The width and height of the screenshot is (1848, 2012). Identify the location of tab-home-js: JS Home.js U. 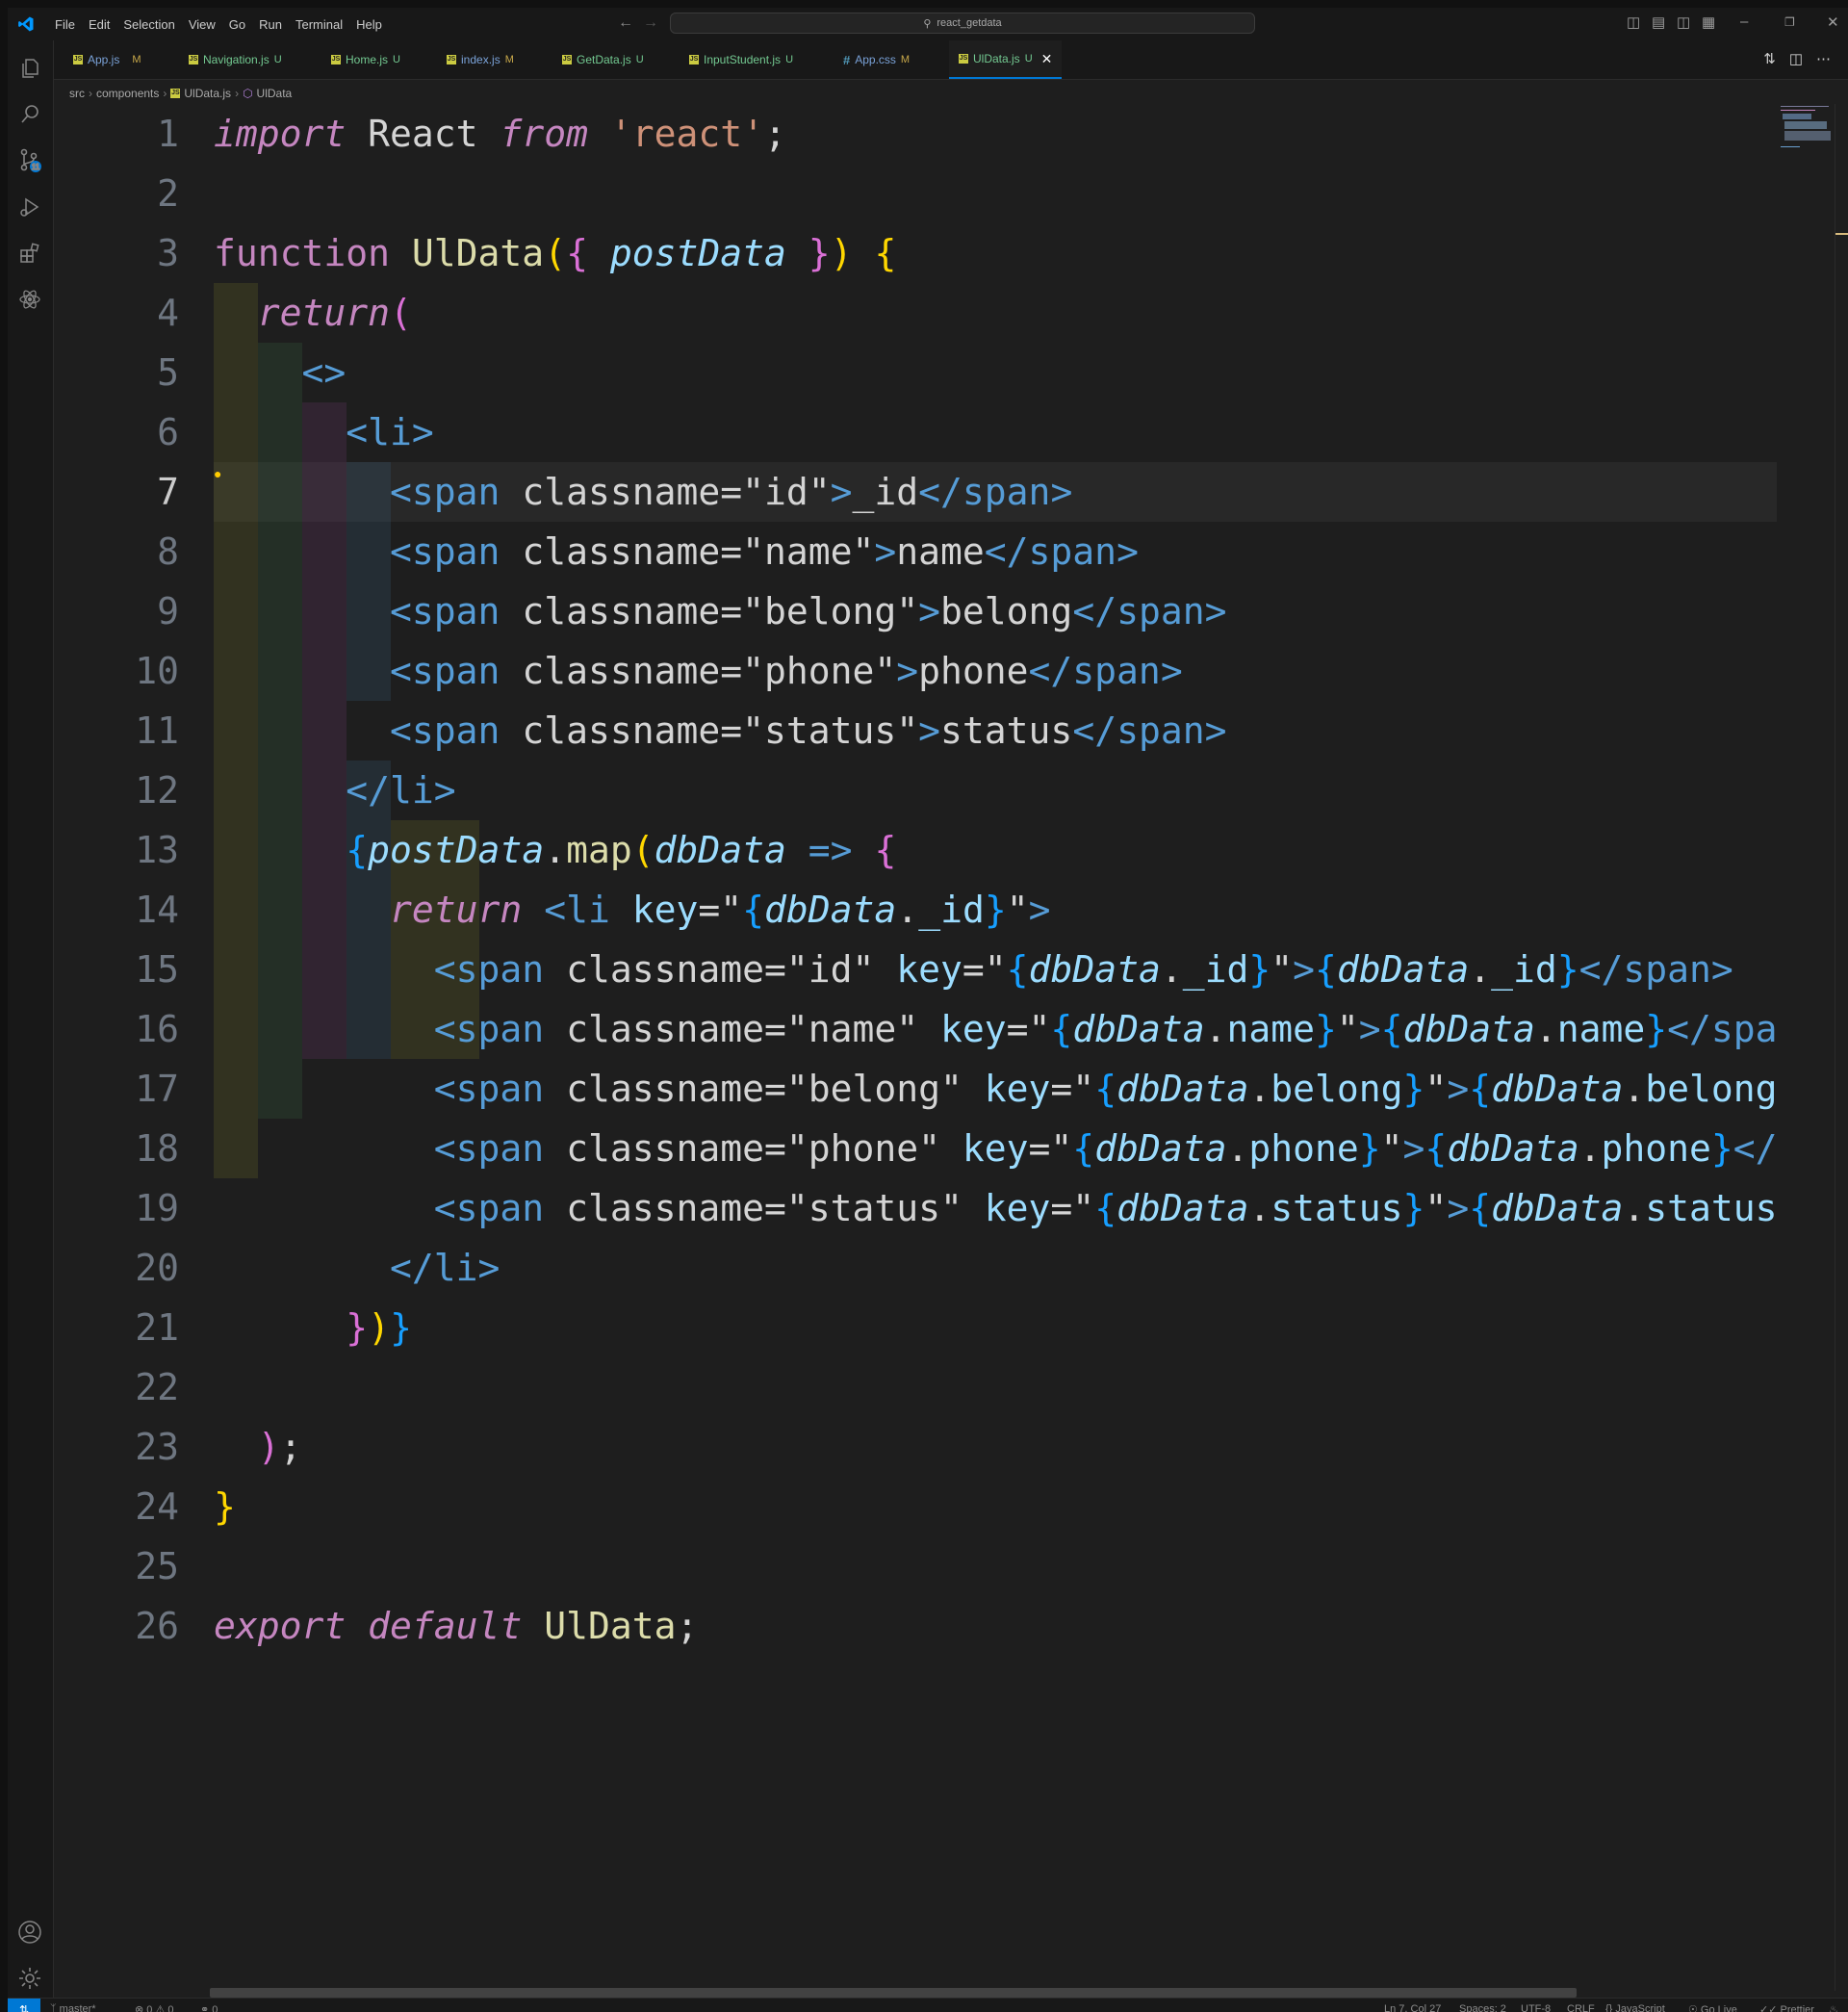
(365, 60).